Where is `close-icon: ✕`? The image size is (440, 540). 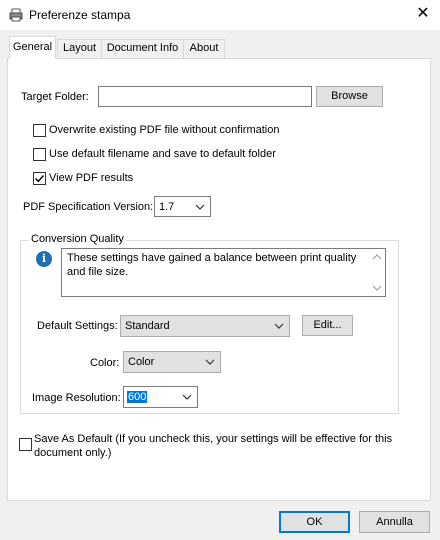
close-icon: ✕ is located at coordinates (423, 13).